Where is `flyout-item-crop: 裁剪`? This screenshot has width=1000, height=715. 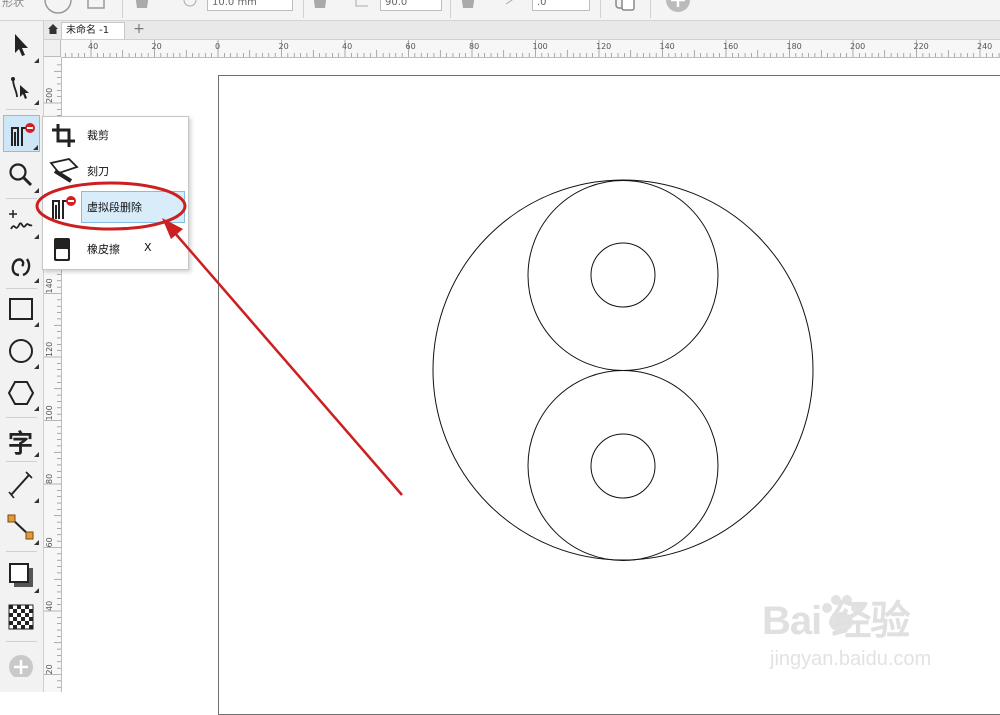
flyout-item-crop: 裁剪 is located at coordinates (115, 135).